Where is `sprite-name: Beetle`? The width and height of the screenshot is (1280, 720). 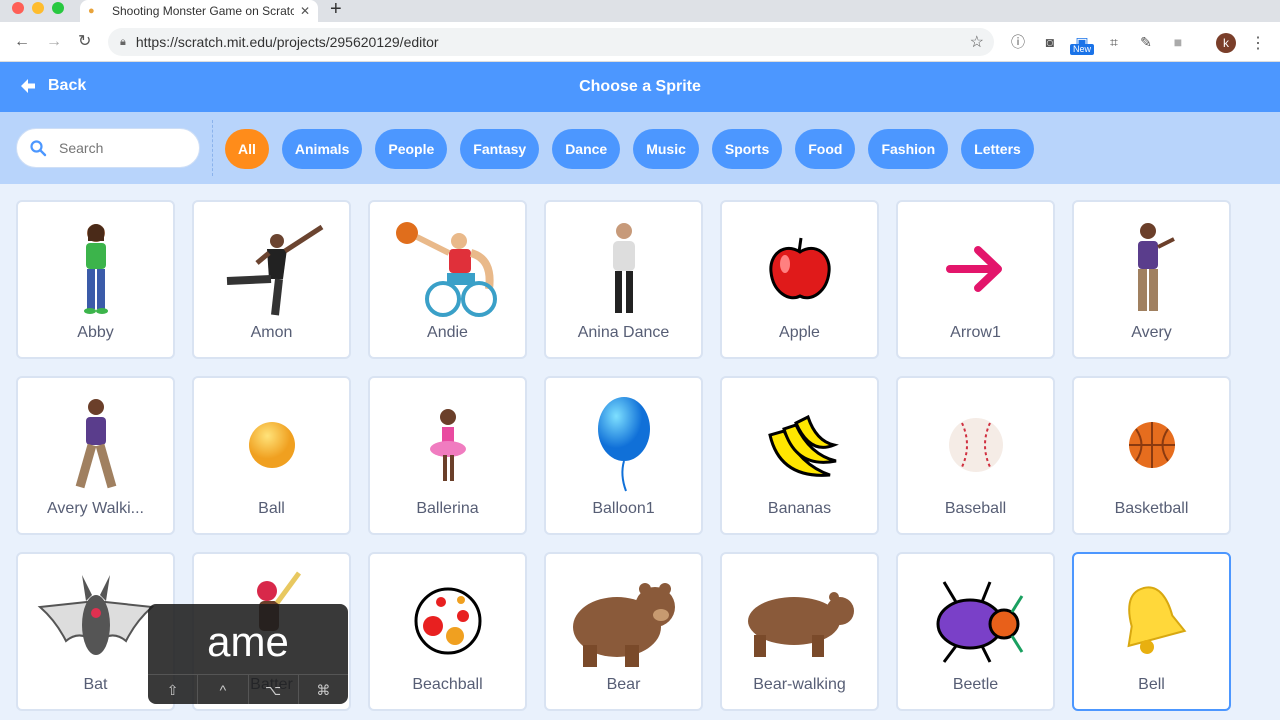 sprite-name: Beetle is located at coordinates (975, 684).